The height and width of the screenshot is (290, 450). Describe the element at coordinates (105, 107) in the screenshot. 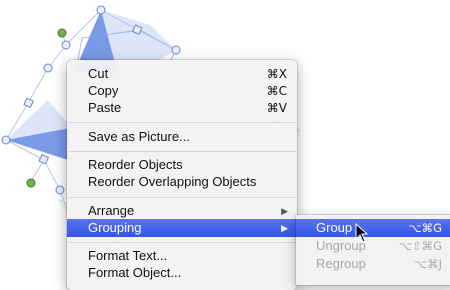

I see `menu-item-label: Paste` at that location.